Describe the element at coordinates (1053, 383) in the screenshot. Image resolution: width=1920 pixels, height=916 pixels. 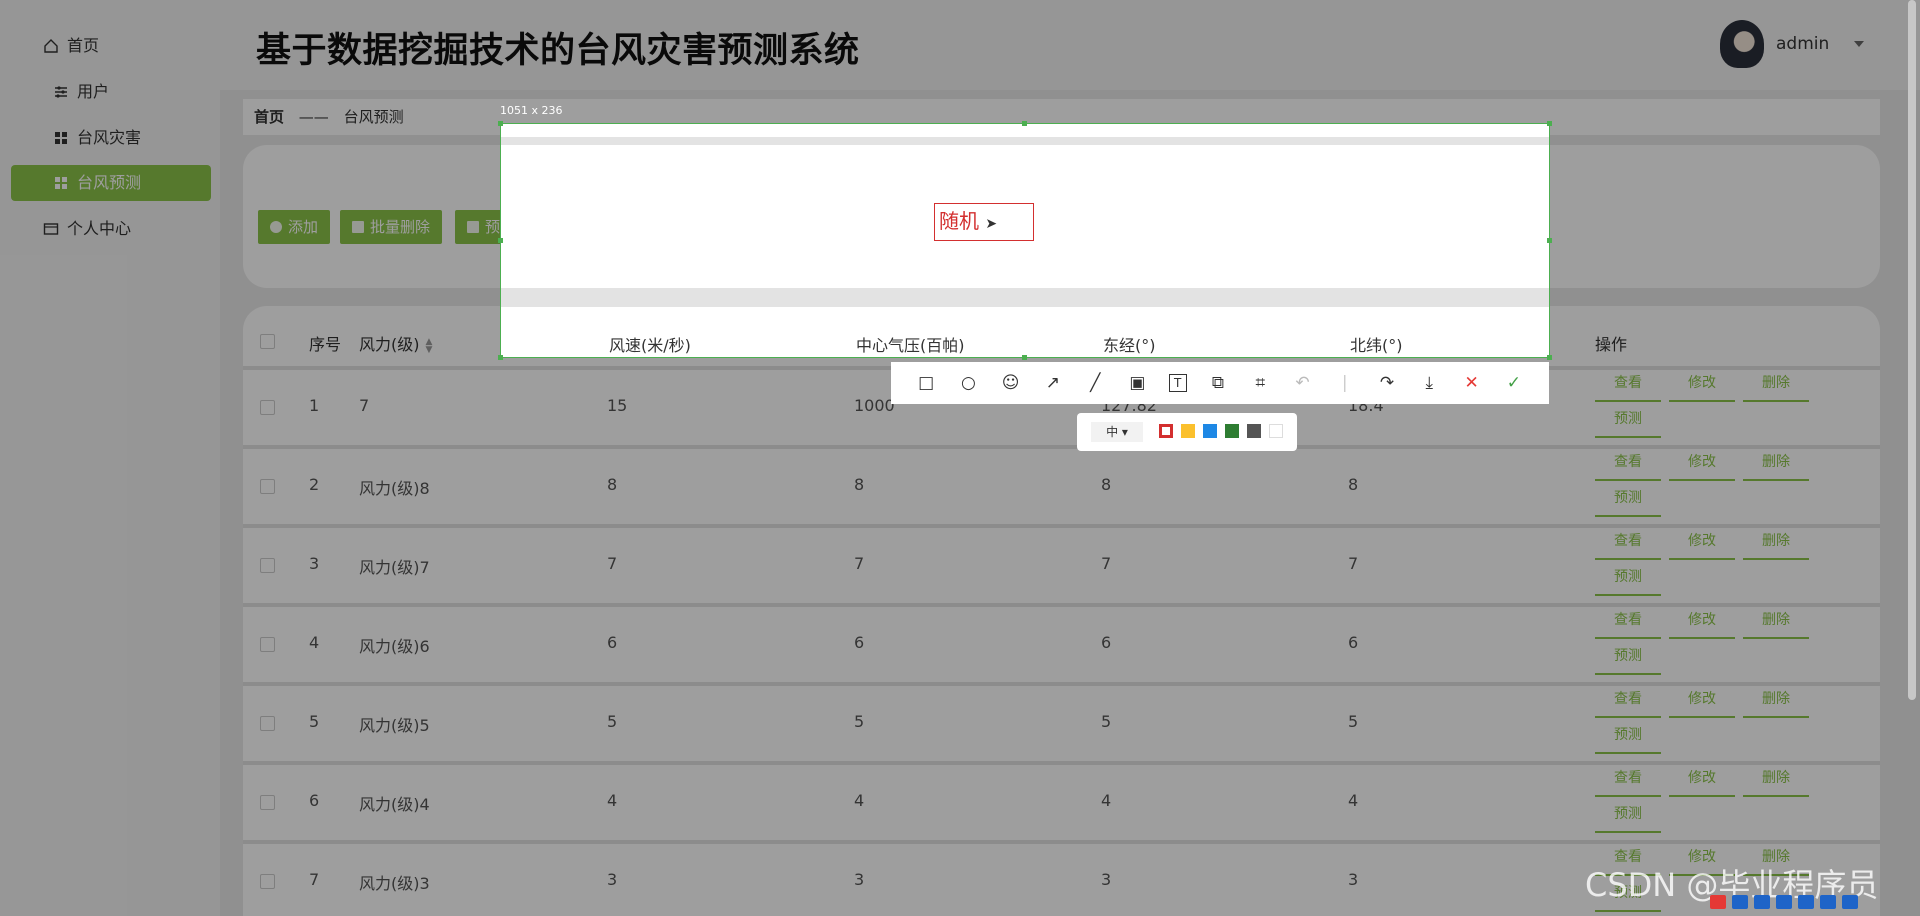
I see `arrow-tool-icon: ↗` at that location.